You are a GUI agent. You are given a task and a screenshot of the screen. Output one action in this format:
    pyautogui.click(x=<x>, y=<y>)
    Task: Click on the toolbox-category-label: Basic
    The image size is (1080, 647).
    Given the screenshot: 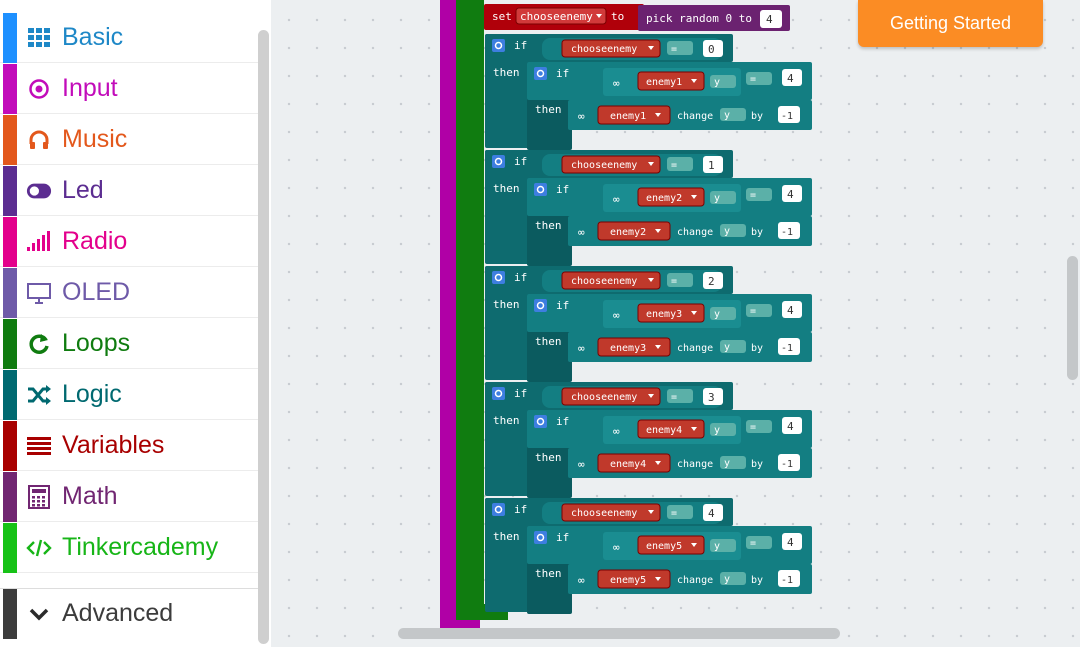 What is the action you would take?
    pyautogui.click(x=93, y=37)
    